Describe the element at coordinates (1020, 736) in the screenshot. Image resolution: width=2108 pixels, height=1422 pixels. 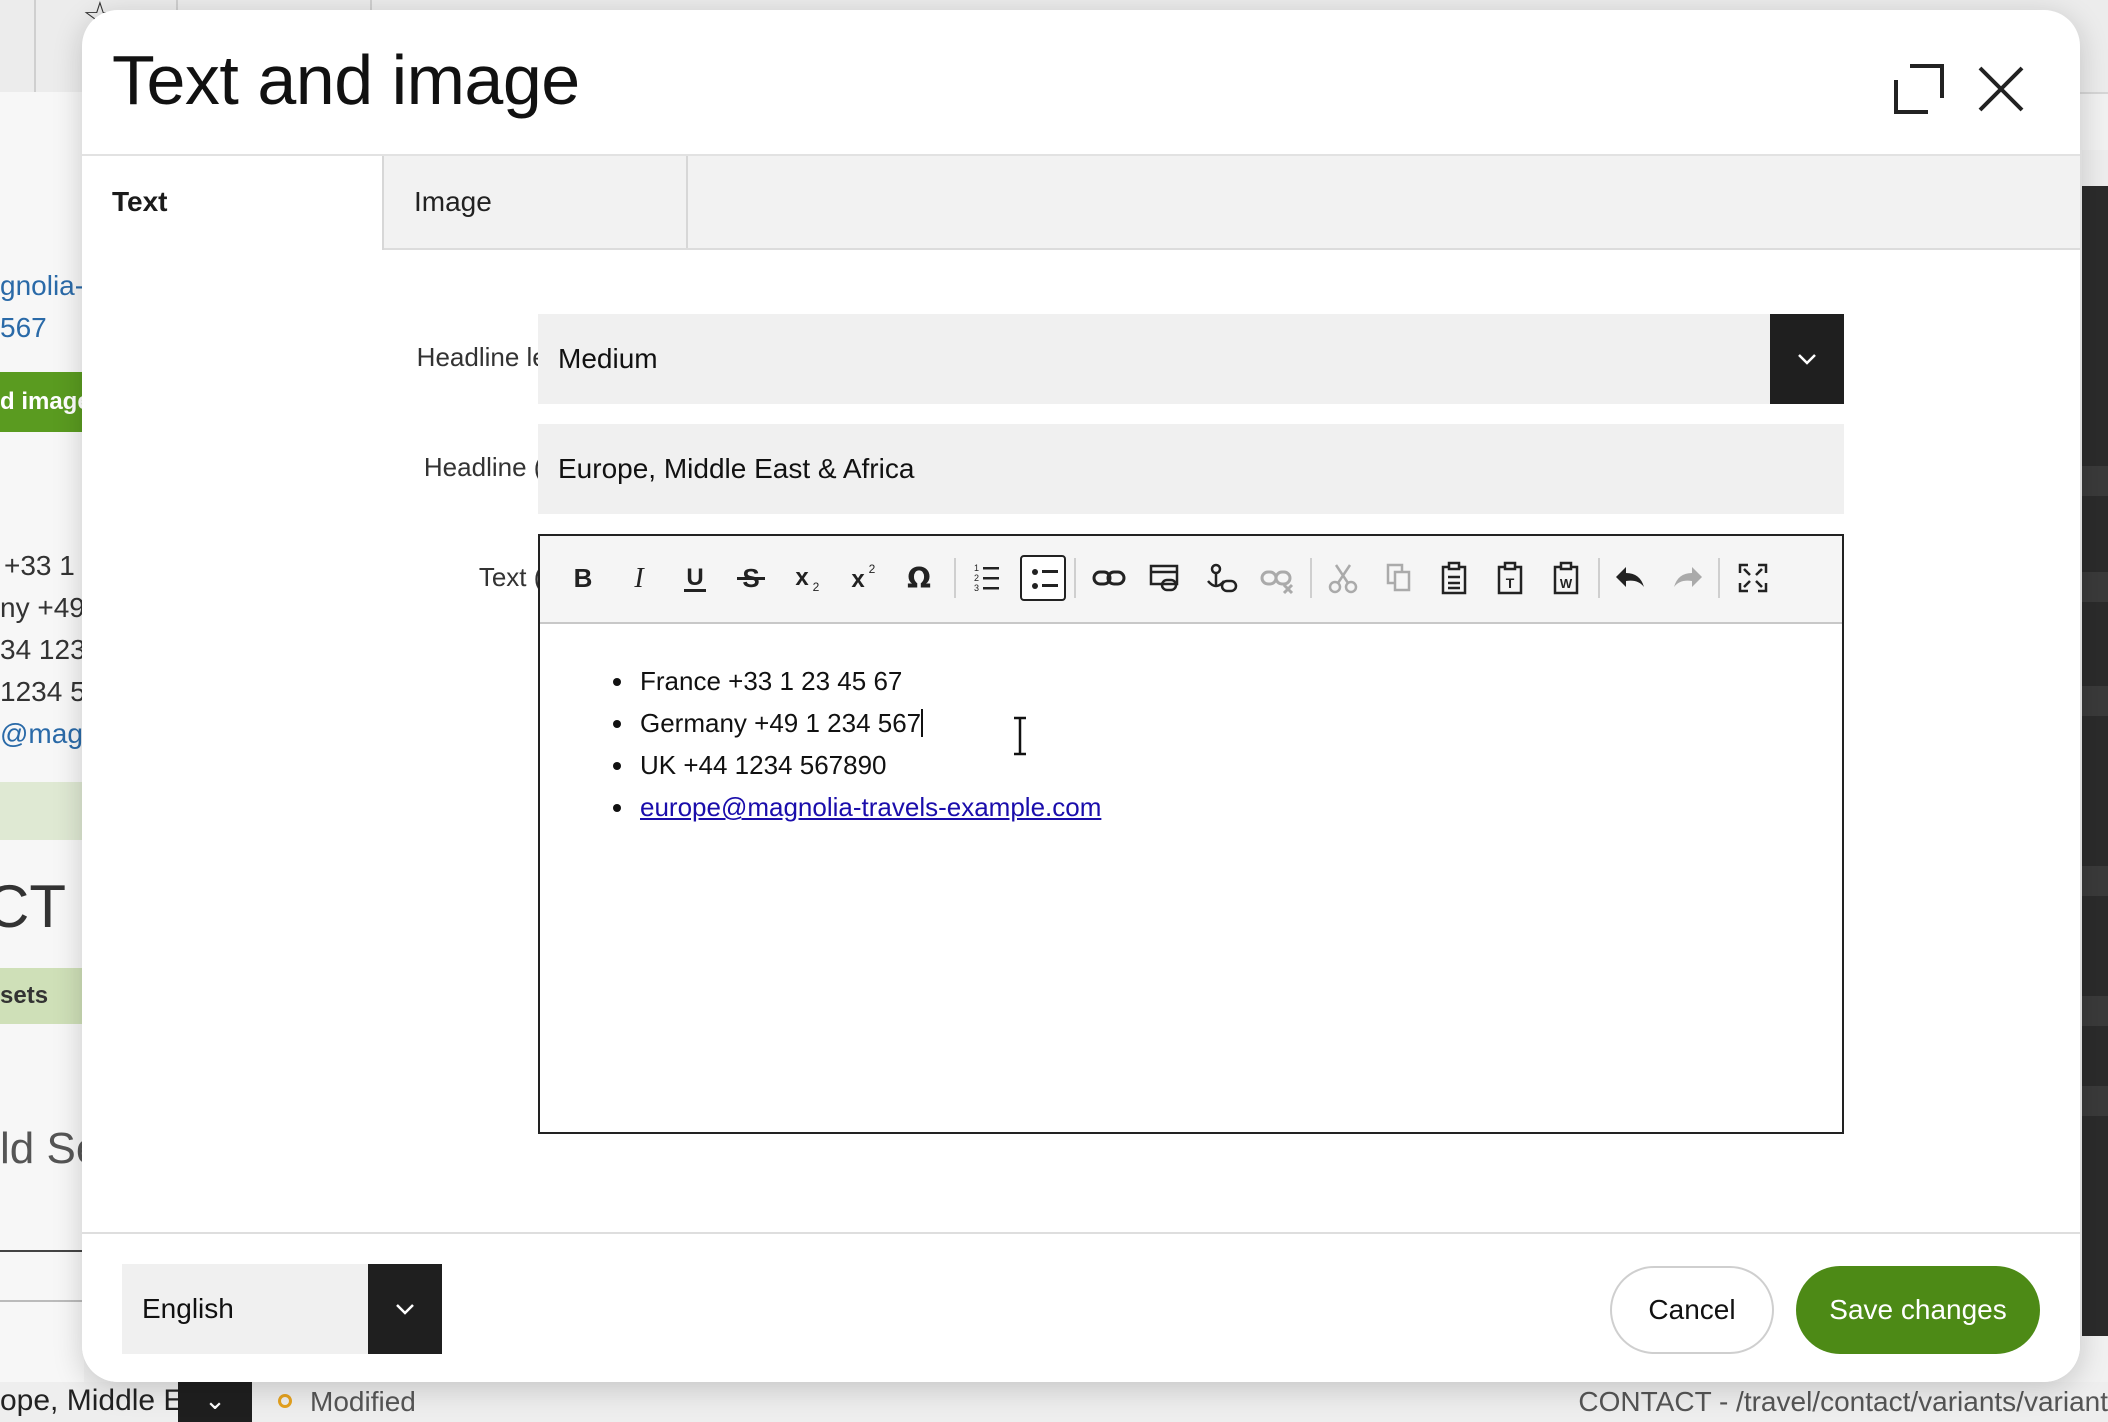
I see `text-cursor-icon` at that location.